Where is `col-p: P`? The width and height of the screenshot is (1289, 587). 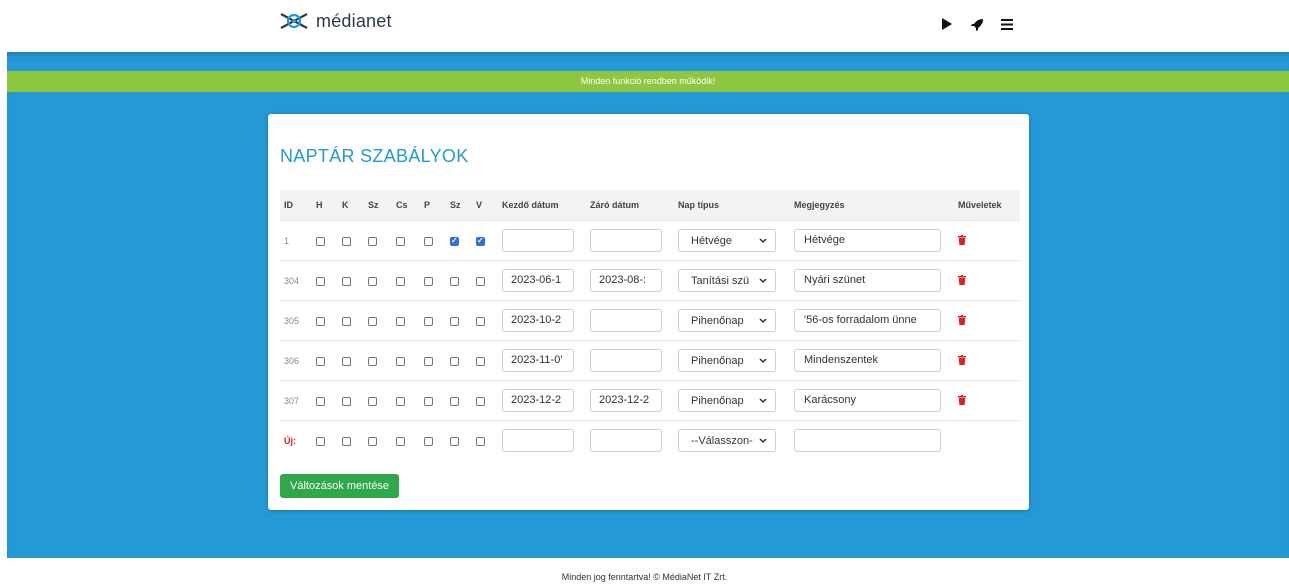 col-p: P is located at coordinates (433, 205).